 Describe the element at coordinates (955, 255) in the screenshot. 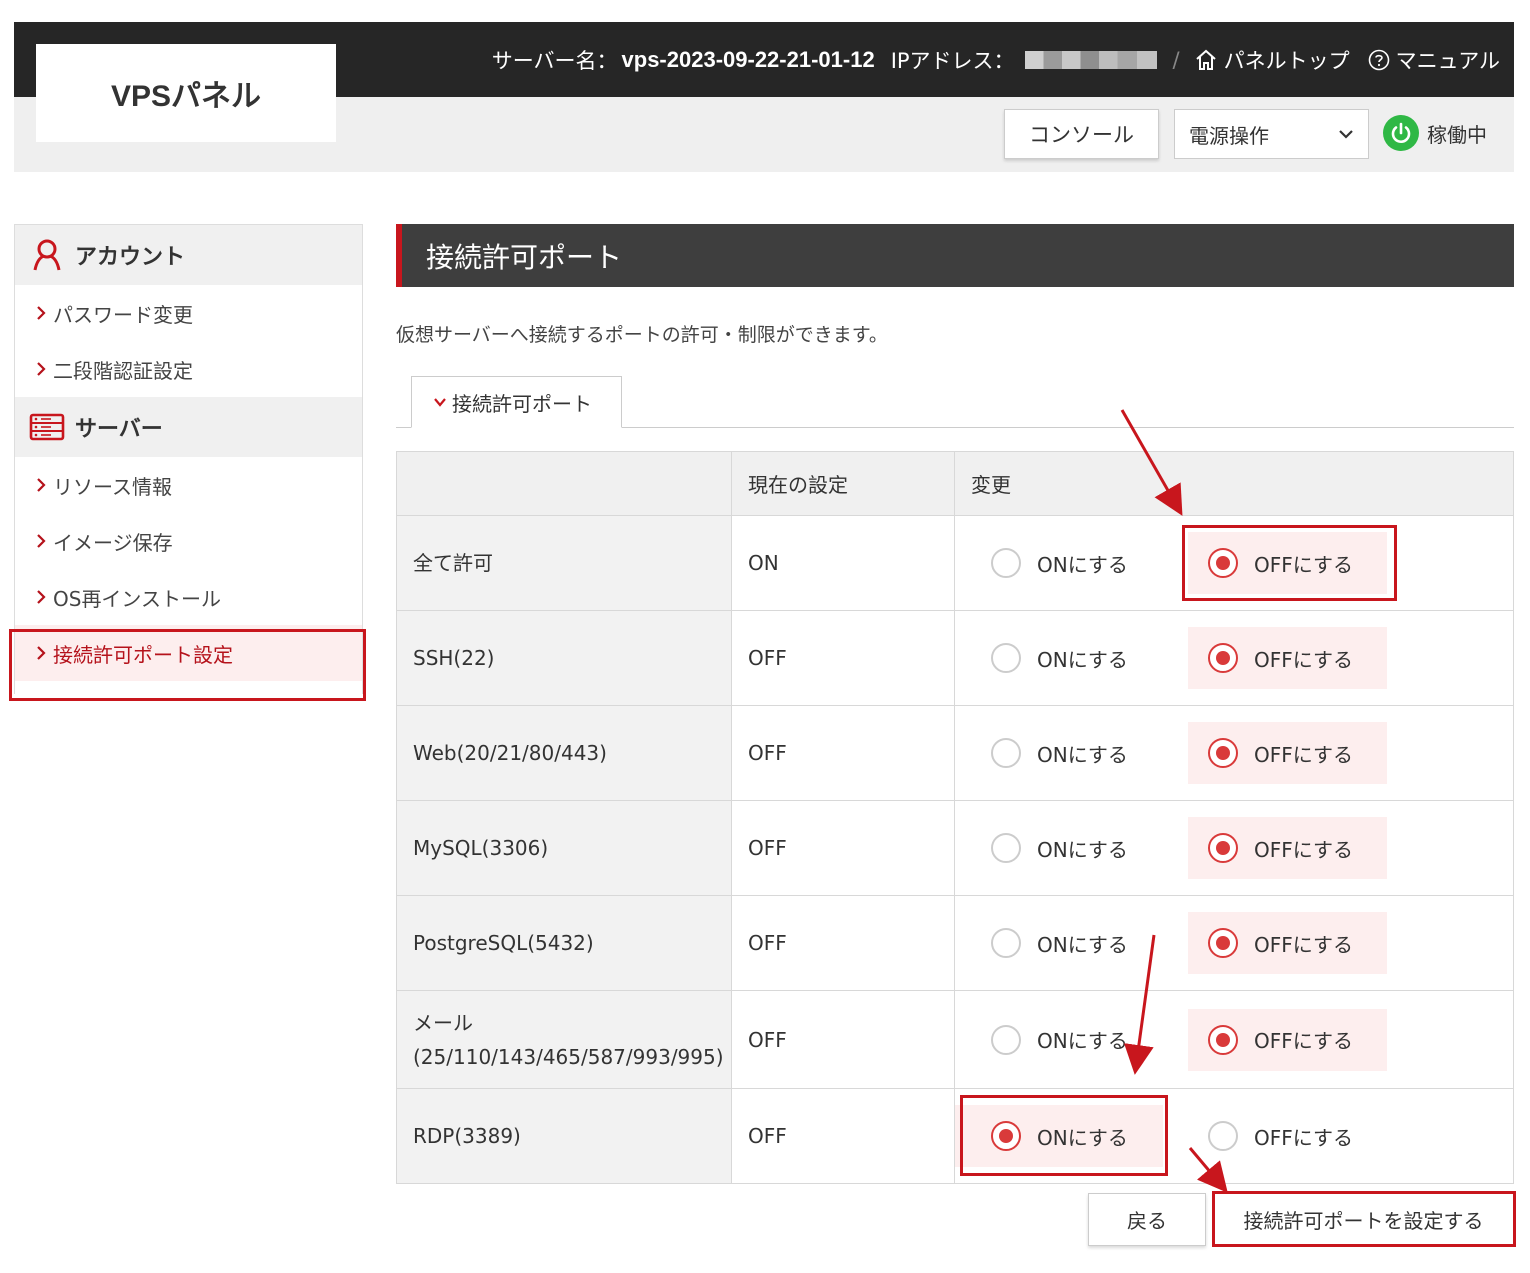

I see `page-title: 接続許可ポート` at that location.